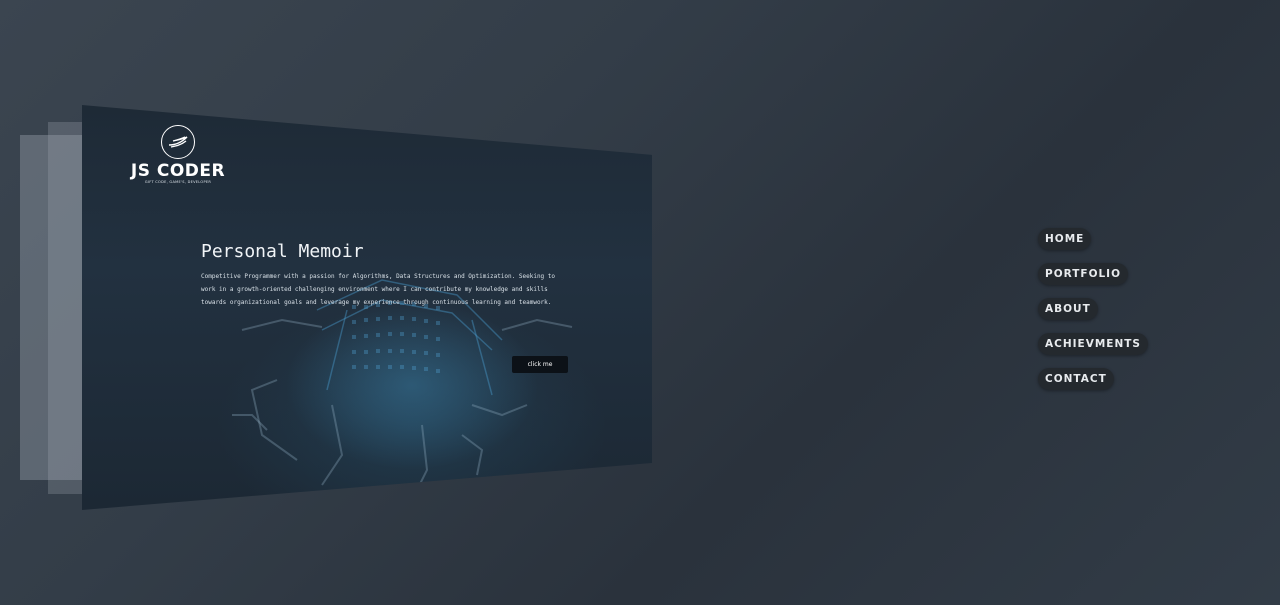 This screenshot has height=605, width=1280. What do you see at coordinates (1093, 344) in the screenshot?
I see `nav-item-achievments: ACHIEVMENTS` at bounding box center [1093, 344].